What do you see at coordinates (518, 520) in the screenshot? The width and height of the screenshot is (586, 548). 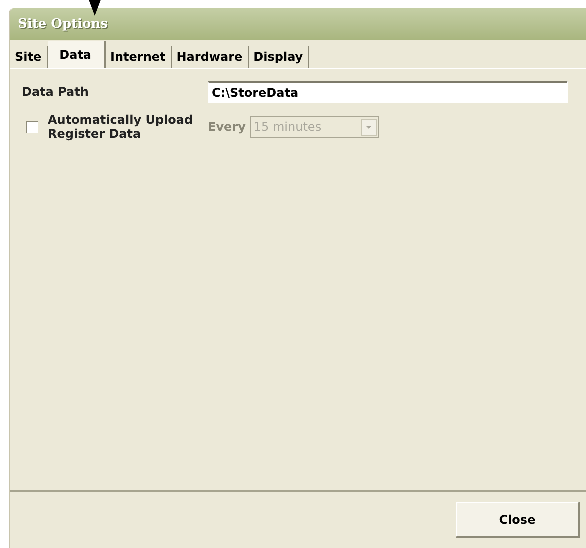 I see `close-button: Close` at bounding box center [518, 520].